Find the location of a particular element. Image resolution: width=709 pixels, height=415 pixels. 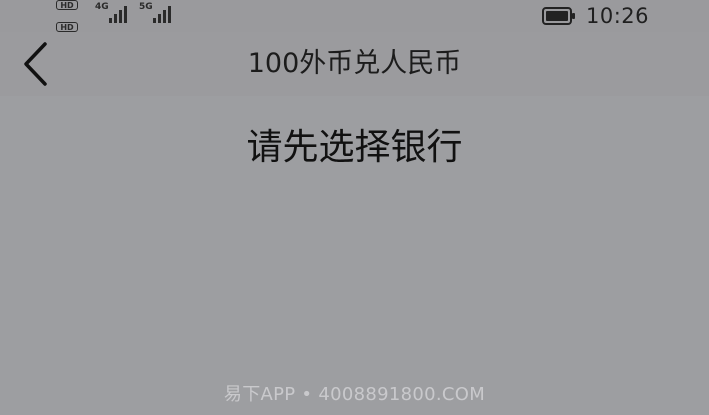

page-title: 100外币兑人民币 is located at coordinates (354, 63).